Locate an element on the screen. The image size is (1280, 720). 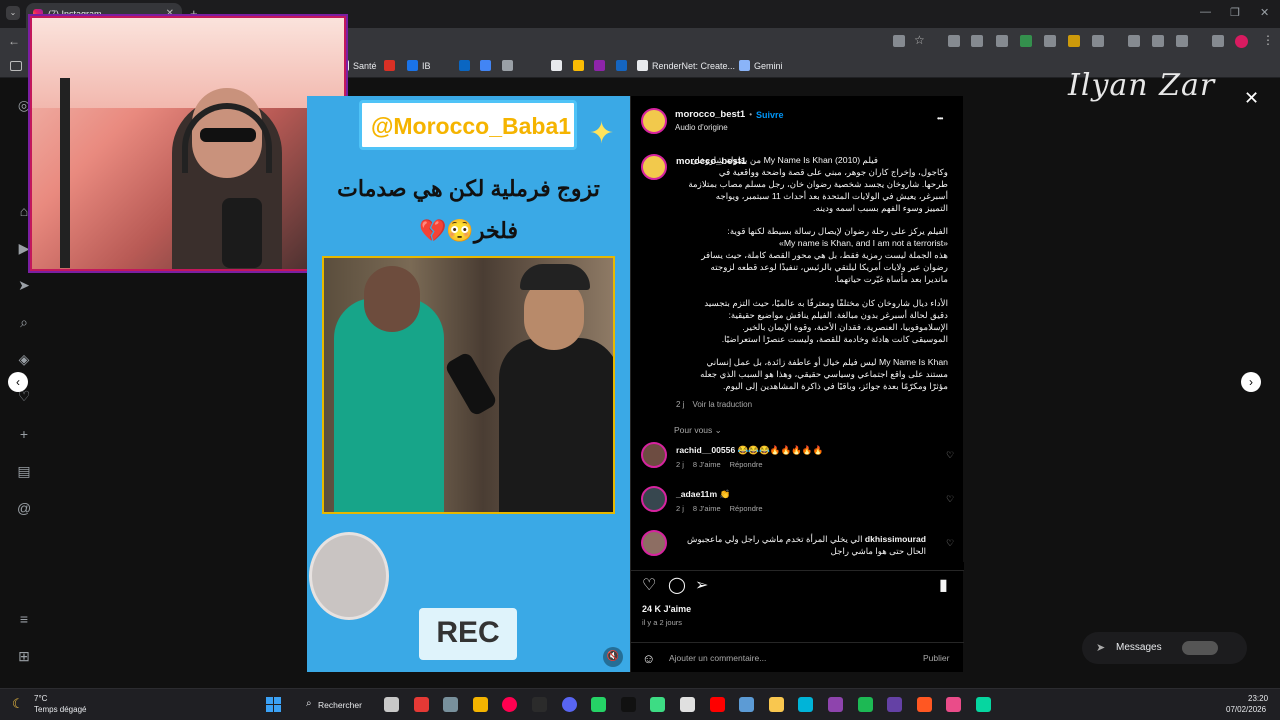
see-translation-link: Voir la traduction is located at coordinates (722, 404).